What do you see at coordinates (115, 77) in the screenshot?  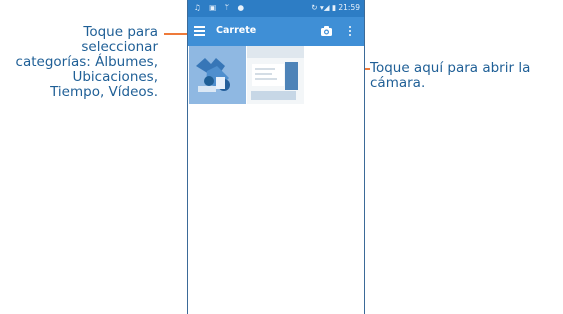 I see `callout-line: Ubicaciones,` at bounding box center [115, 77].